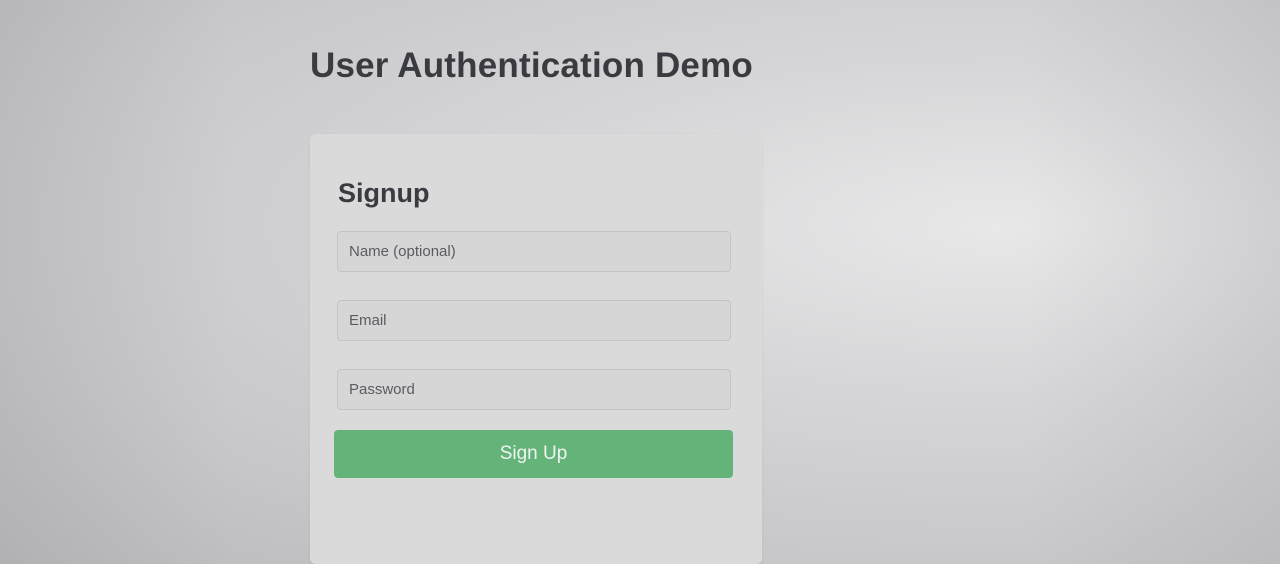 The width and height of the screenshot is (1280, 564). What do you see at coordinates (532, 65) in the screenshot?
I see `page-title: User Authentication Demo` at bounding box center [532, 65].